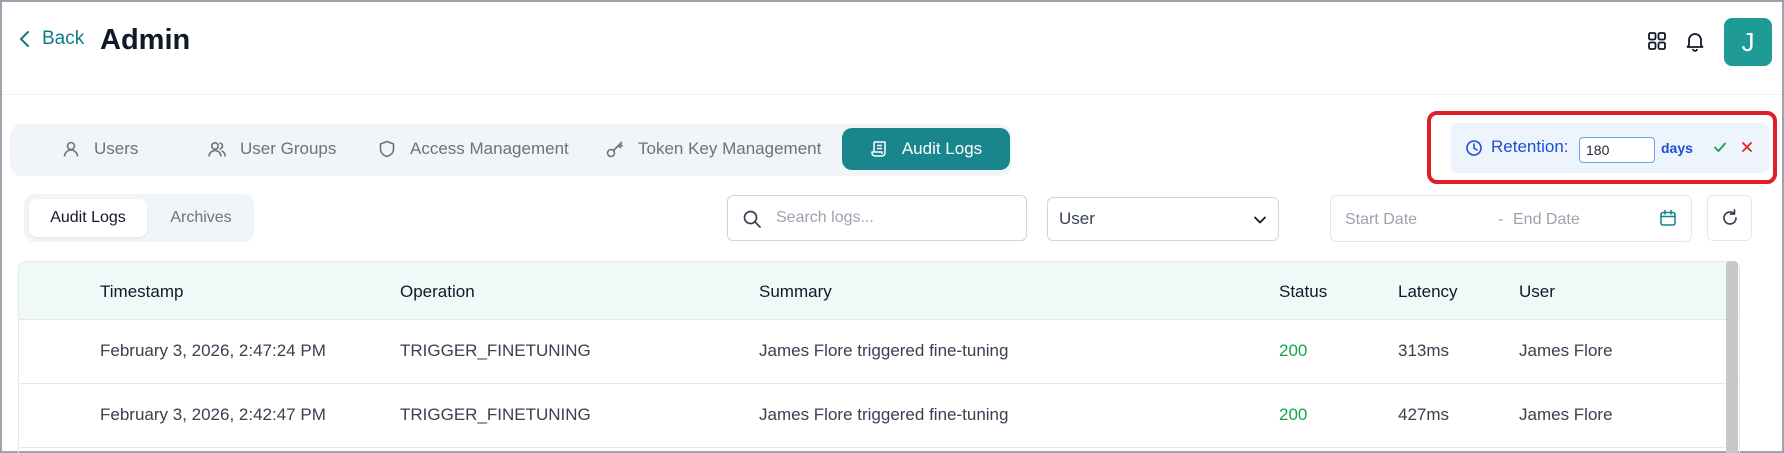 This screenshot has width=1784, height=453. What do you see at coordinates (1163, 219) in the screenshot?
I see `user-filter-select: User` at bounding box center [1163, 219].